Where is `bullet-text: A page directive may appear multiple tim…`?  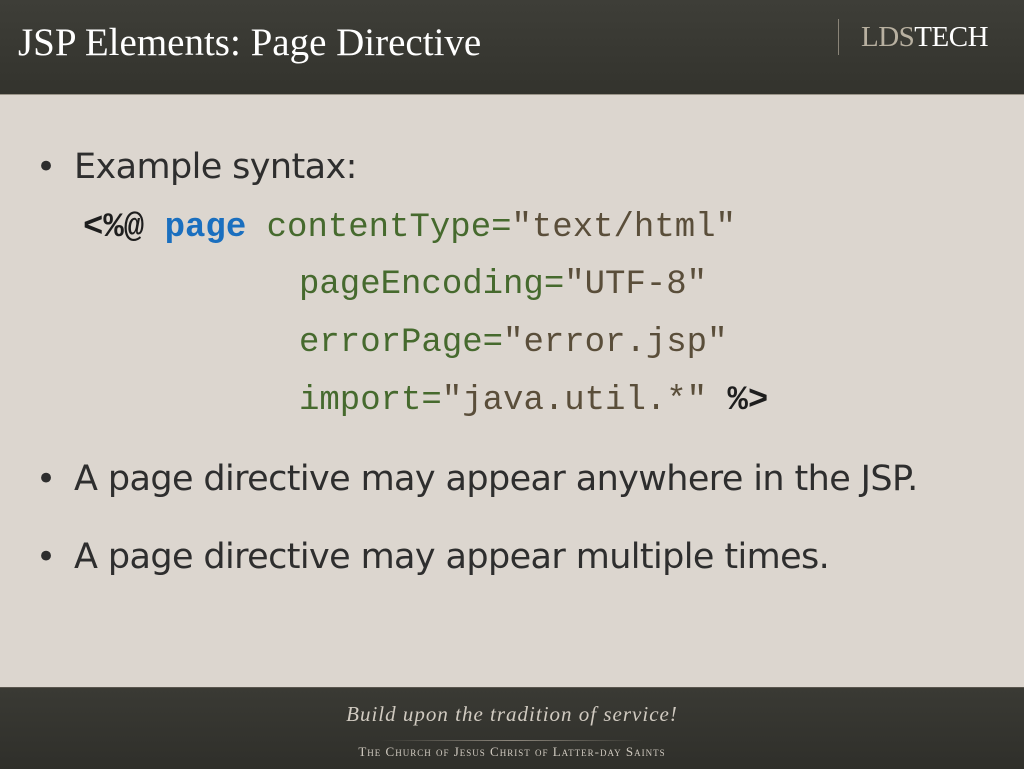 bullet-text: A page directive may appear multiple tim… is located at coordinates (452, 557).